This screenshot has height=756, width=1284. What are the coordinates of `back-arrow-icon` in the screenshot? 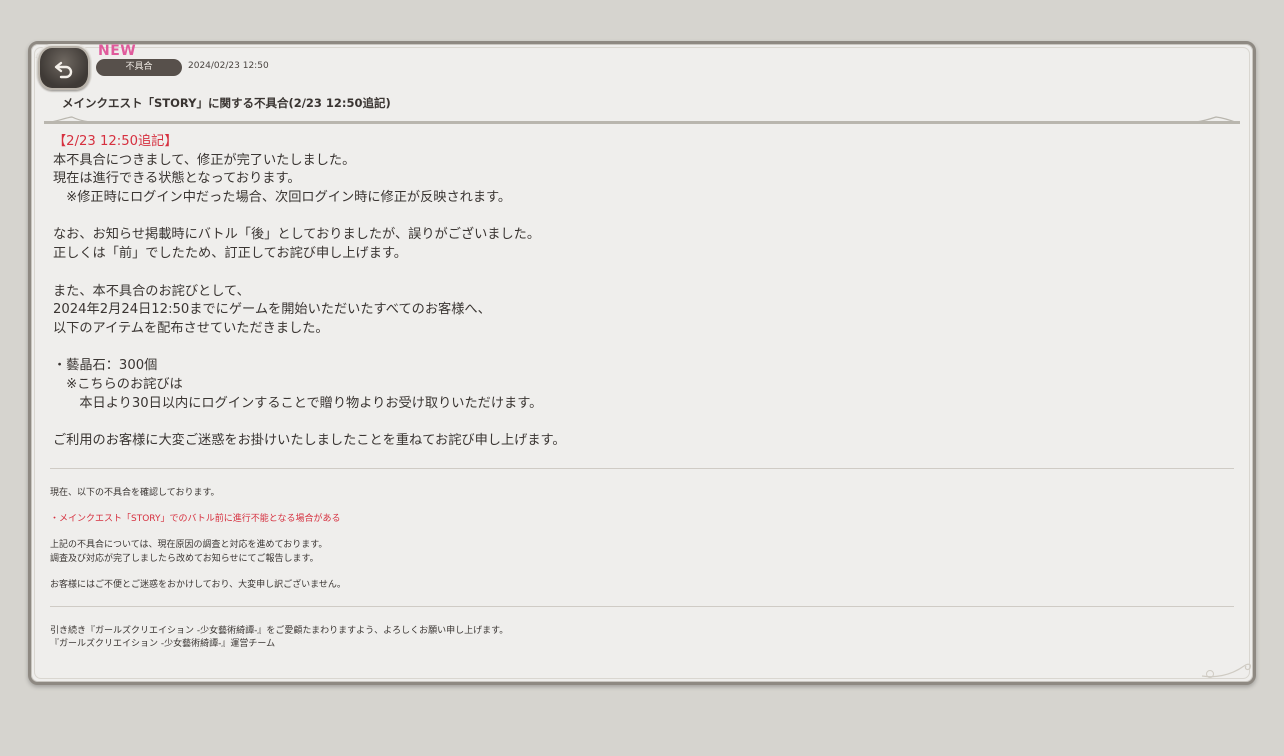 It's located at (63, 70).